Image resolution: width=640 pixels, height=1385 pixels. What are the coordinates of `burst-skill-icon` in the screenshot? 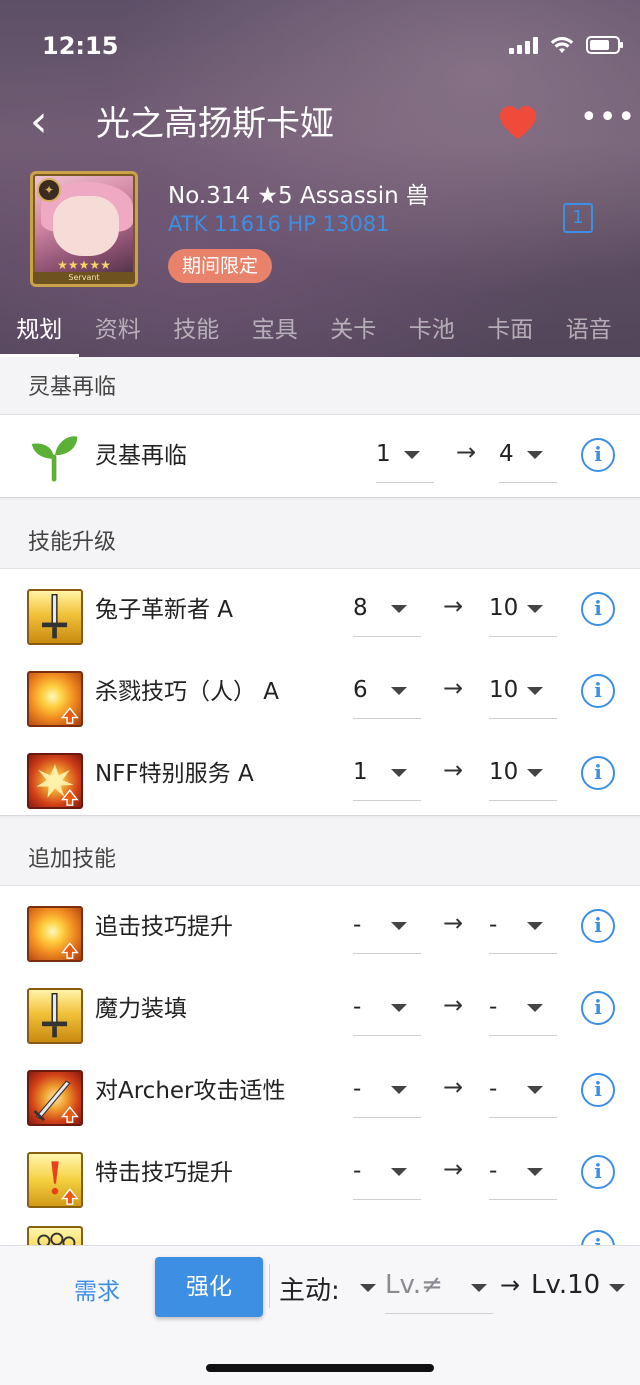 It's located at (55, 934).